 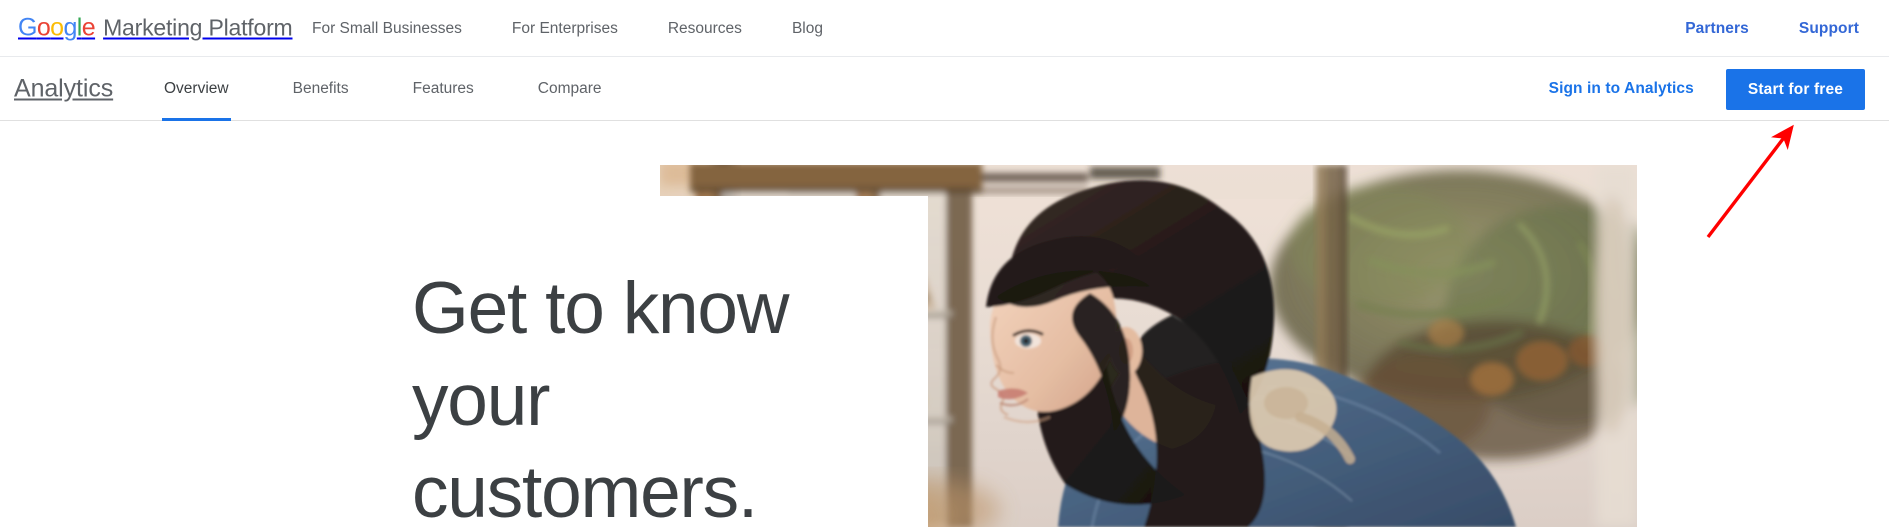 What do you see at coordinates (708, 28) in the screenshot?
I see `global-nav-resources: Resources` at bounding box center [708, 28].